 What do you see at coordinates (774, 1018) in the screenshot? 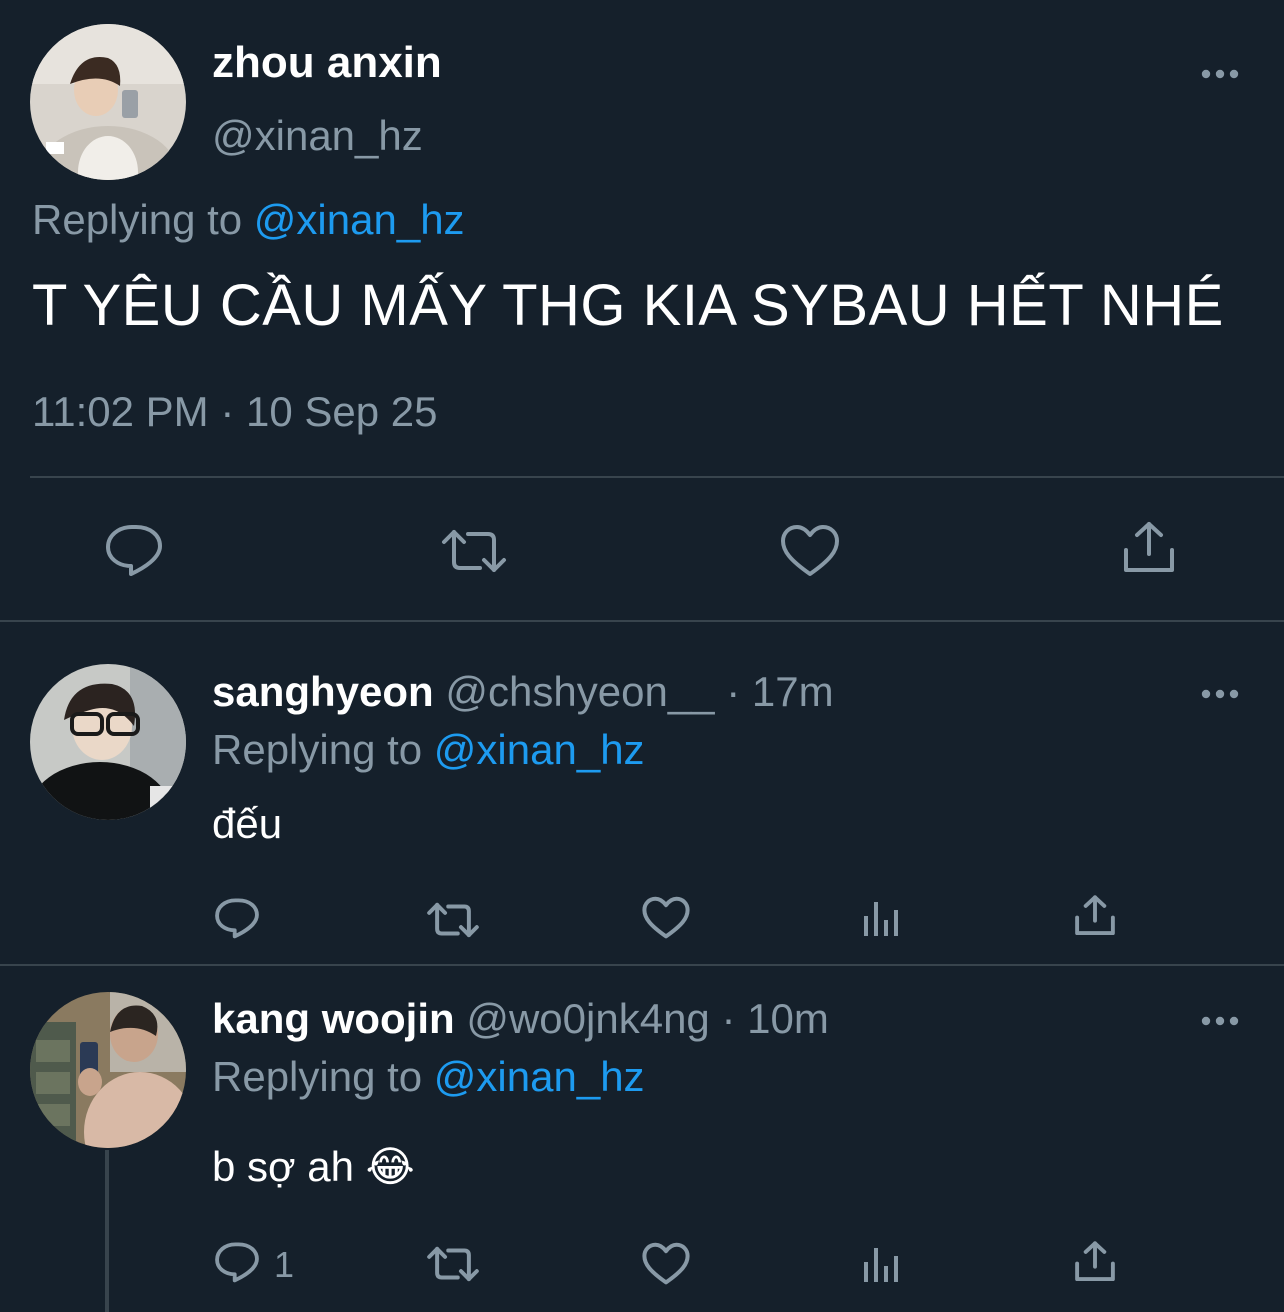
I see `reply-time: · 10m` at bounding box center [774, 1018].